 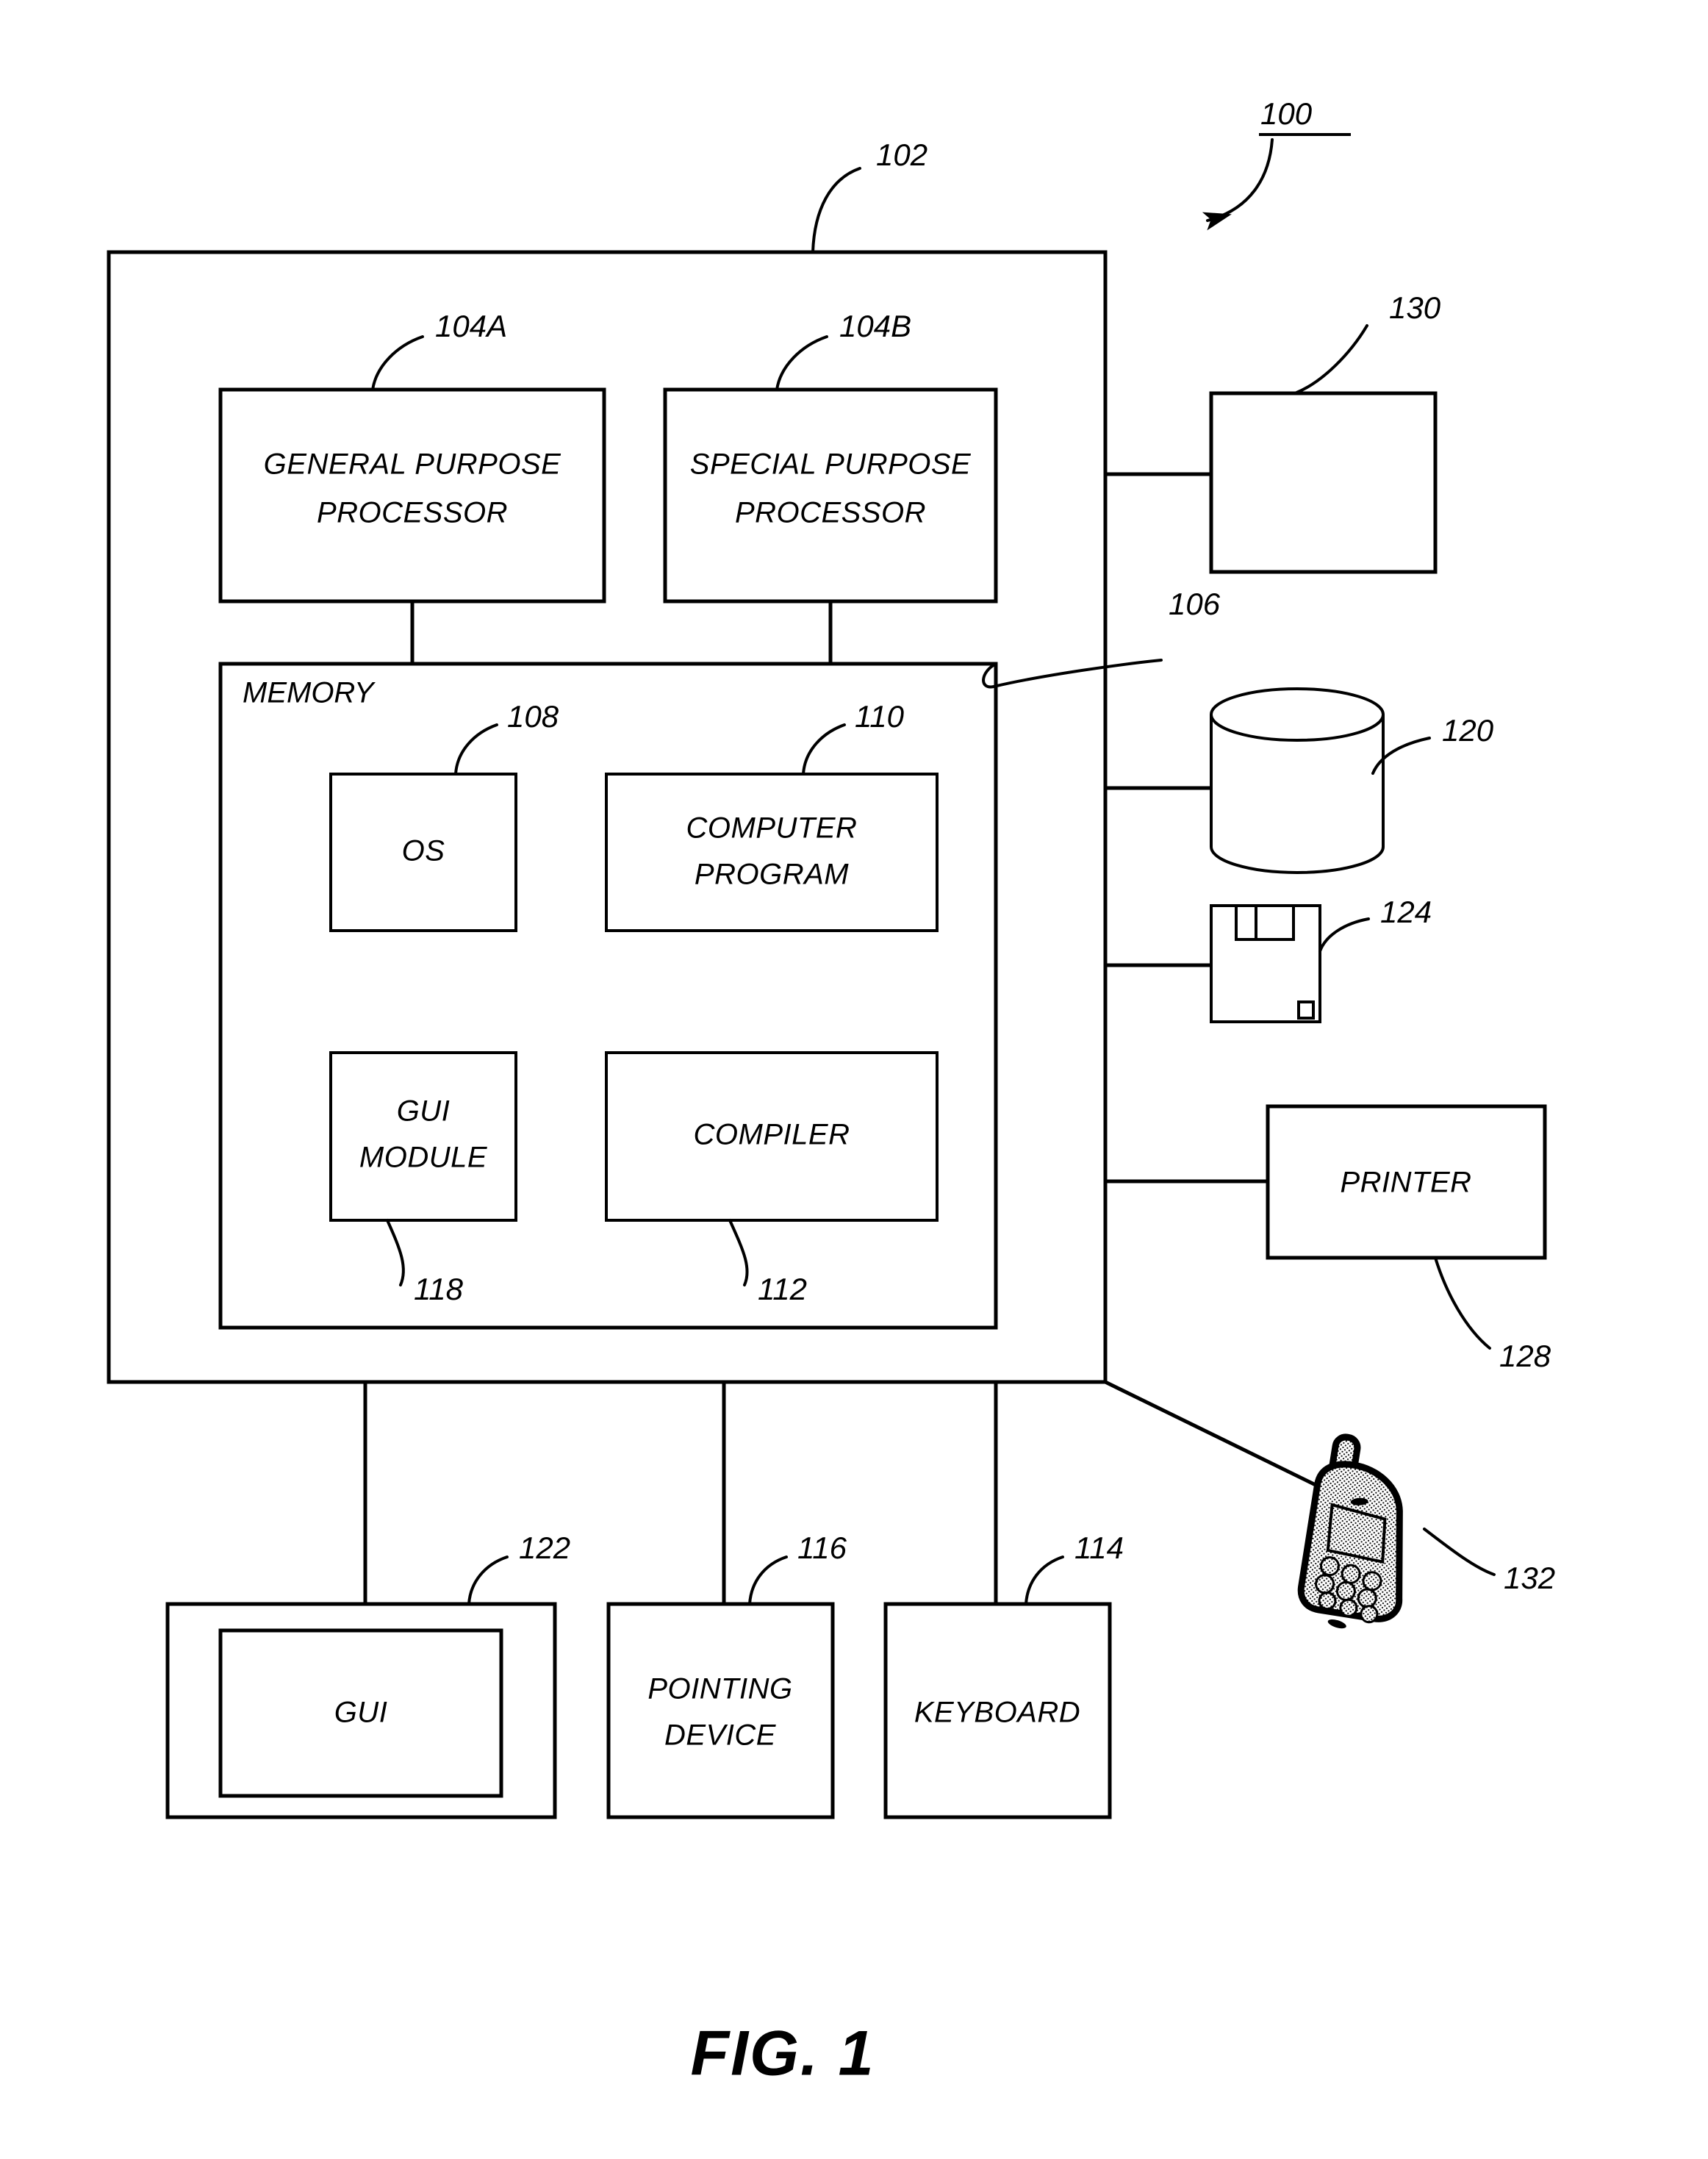 I want to click on ref-number-124: 124, so click(x=1406, y=912).